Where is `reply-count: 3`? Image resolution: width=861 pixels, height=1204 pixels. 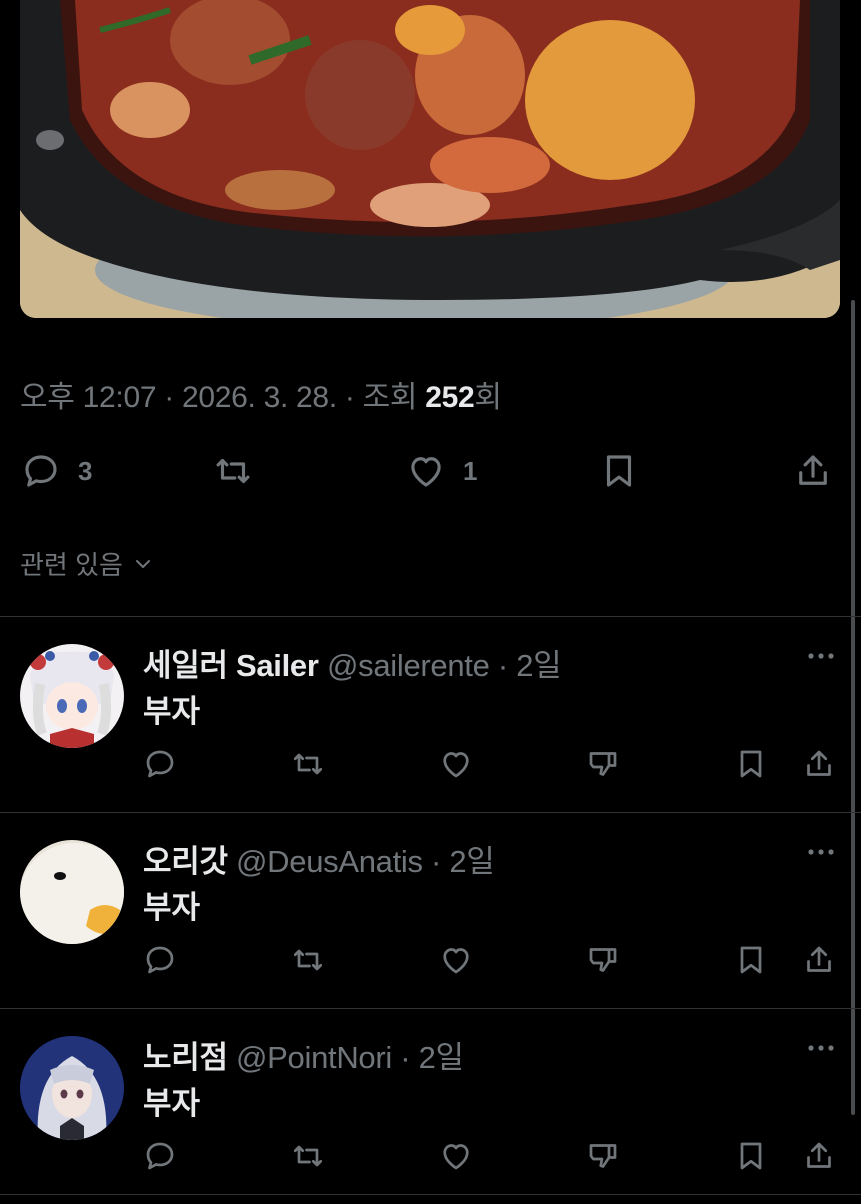
reply-count: 3 is located at coordinates (85, 470).